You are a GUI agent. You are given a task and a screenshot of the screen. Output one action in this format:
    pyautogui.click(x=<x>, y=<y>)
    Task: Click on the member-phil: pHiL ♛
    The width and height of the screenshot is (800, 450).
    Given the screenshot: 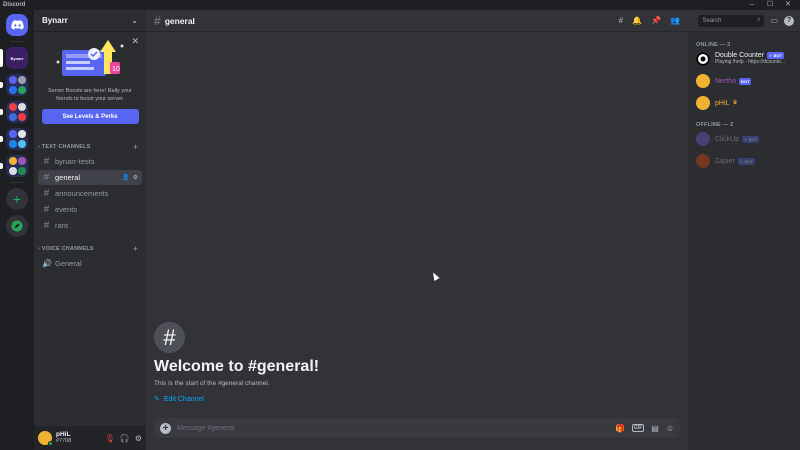 What is the action you would take?
    pyautogui.click(x=744, y=103)
    